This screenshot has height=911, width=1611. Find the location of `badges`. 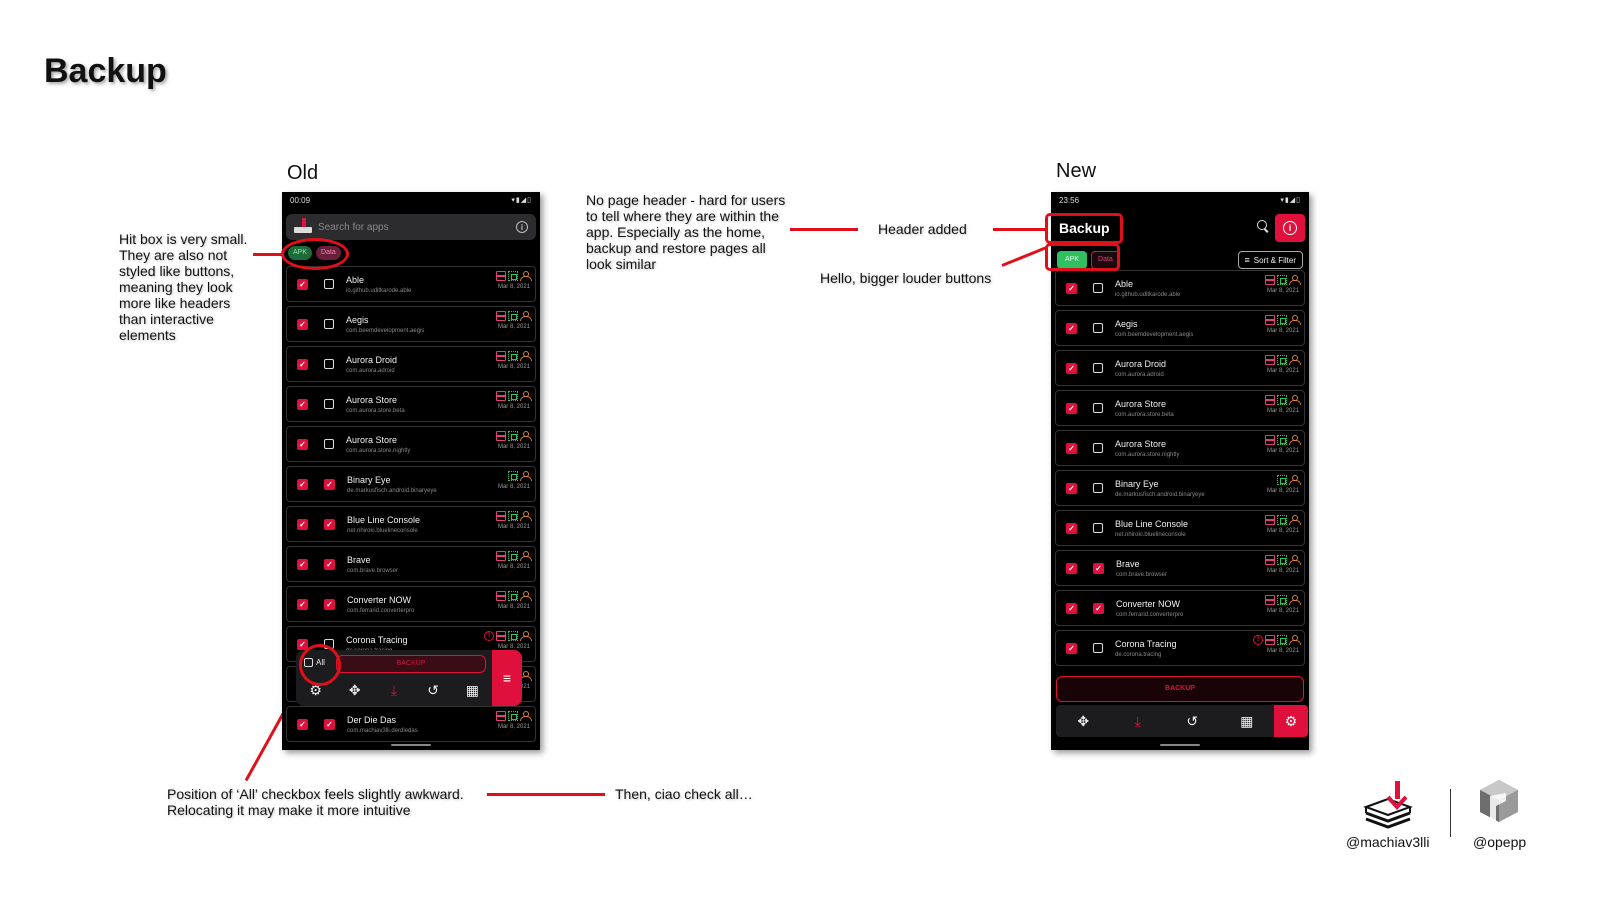

badges is located at coordinates (1283, 560).